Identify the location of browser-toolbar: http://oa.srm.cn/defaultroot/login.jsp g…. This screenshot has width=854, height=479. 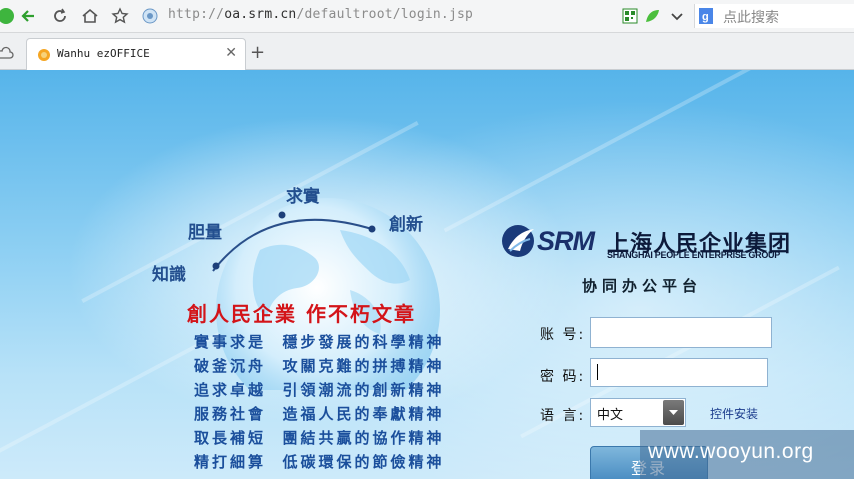
(427, 16).